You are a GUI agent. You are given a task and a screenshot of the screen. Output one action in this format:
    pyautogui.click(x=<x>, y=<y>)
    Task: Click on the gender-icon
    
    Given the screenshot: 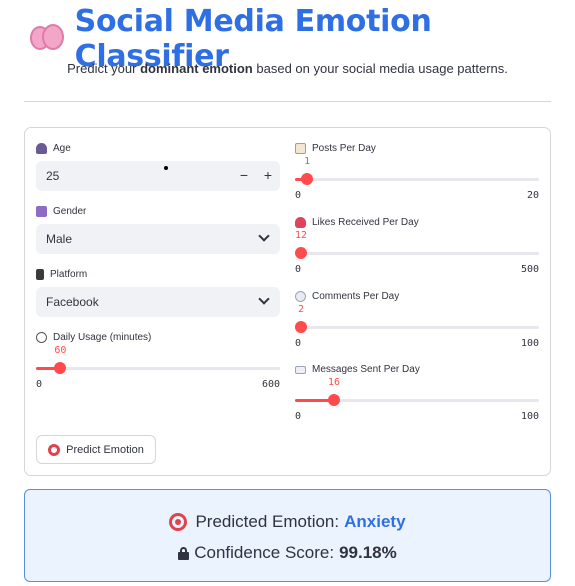 What is the action you would take?
    pyautogui.click(x=41, y=211)
    